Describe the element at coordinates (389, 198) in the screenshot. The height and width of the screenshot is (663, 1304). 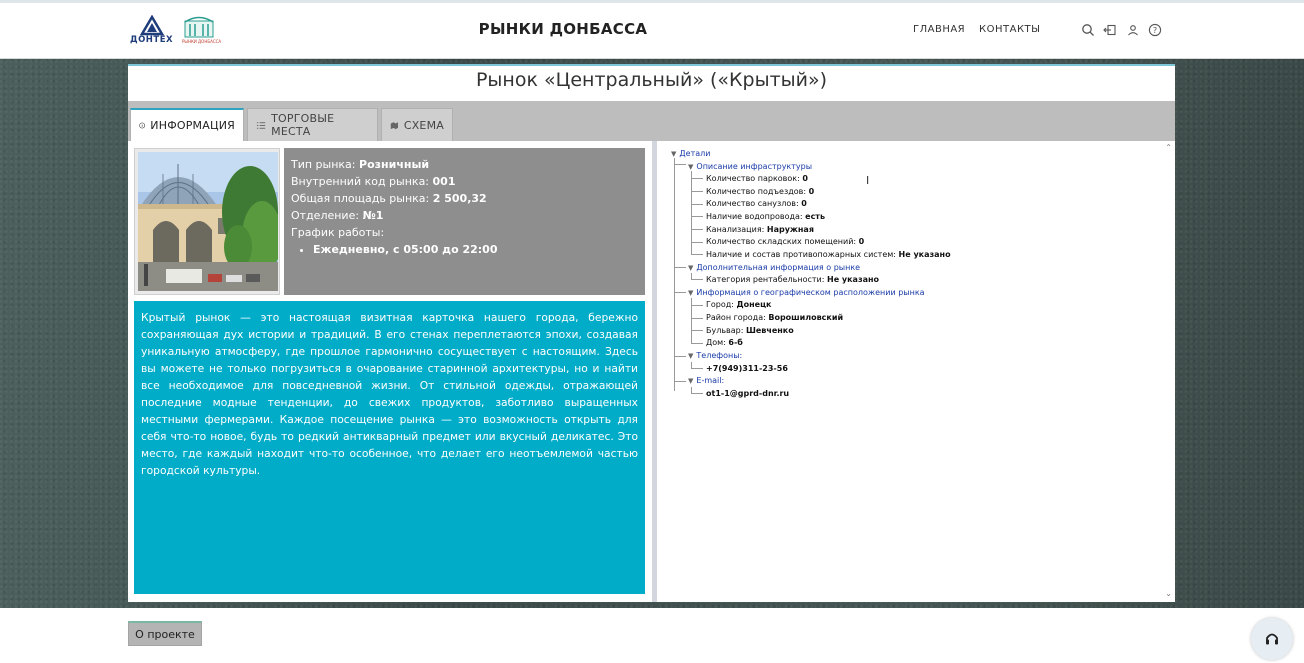
I see `detail-area: Общая площадь рынка: 2 500,32` at that location.